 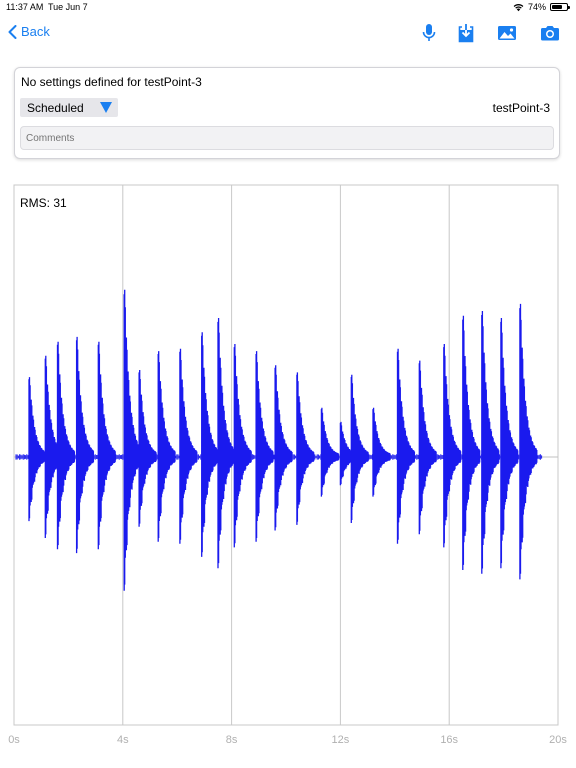 What do you see at coordinates (536, 7) in the screenshot?
I see `battery-percent: 74%` at bounding box center [536, 7].